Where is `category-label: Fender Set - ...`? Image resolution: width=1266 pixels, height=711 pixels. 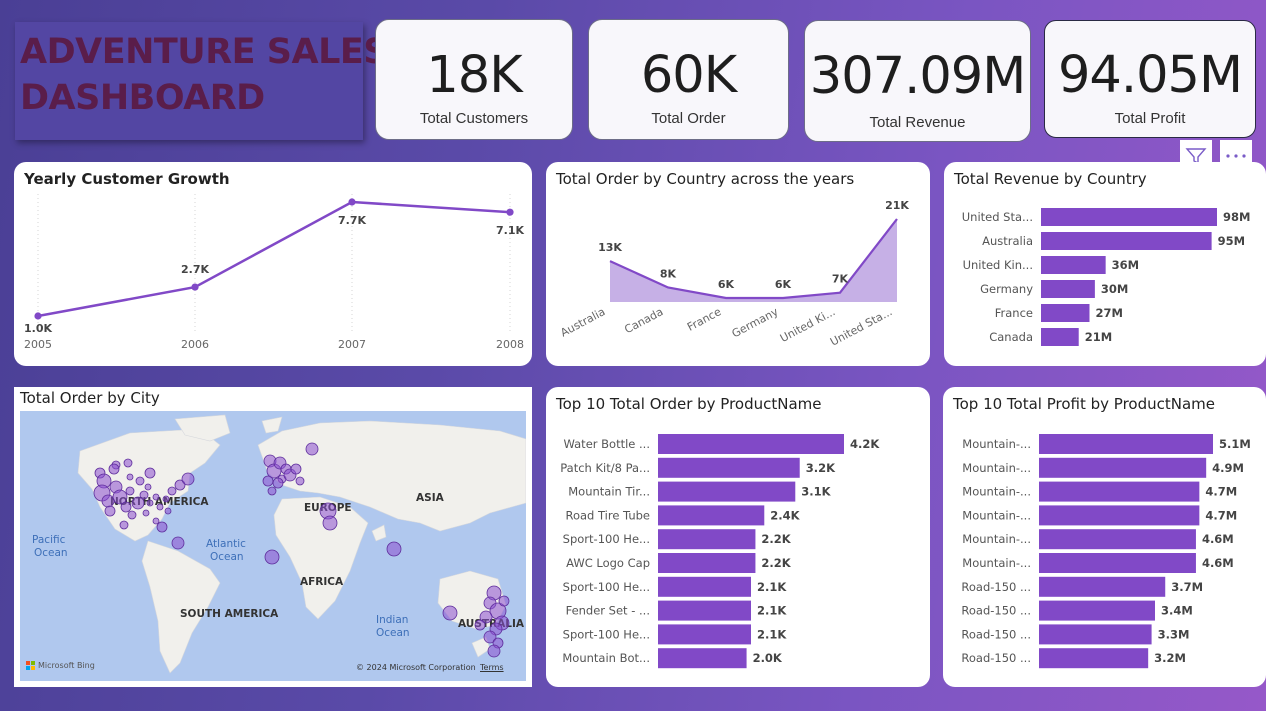 category-label: Fender Set - ... is located at coordinates (608, 611).